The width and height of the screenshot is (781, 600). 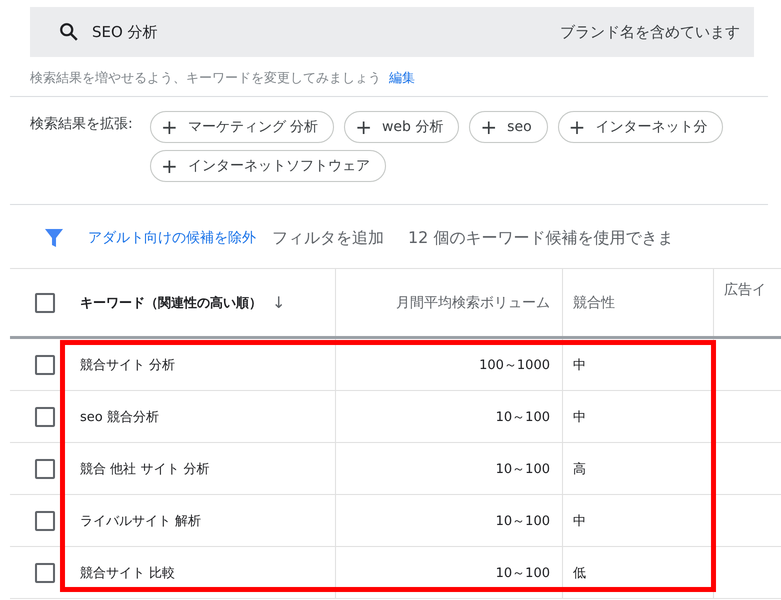 I want to click on keyword-chip: + web 分析, so click(x=402, y=127).